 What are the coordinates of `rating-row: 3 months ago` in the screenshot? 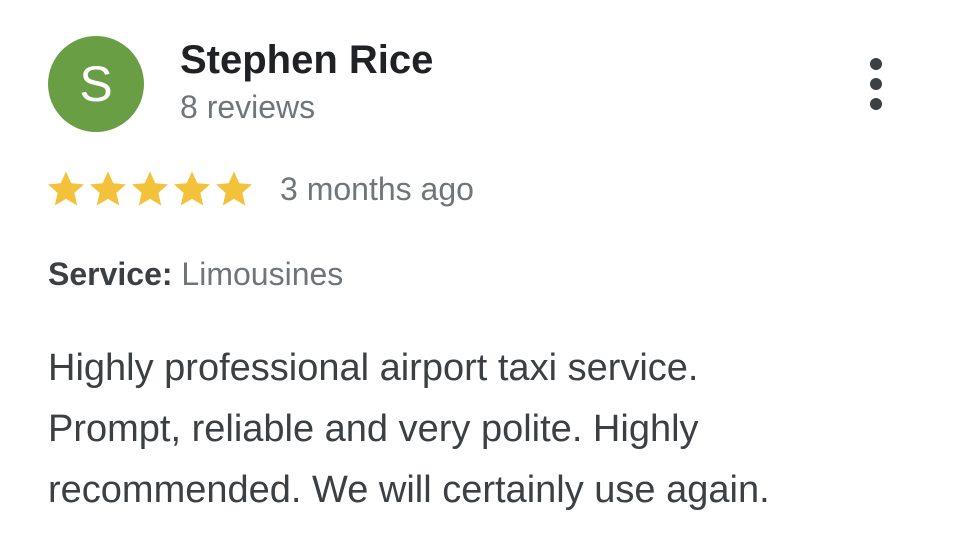 It's located at (260, 189).